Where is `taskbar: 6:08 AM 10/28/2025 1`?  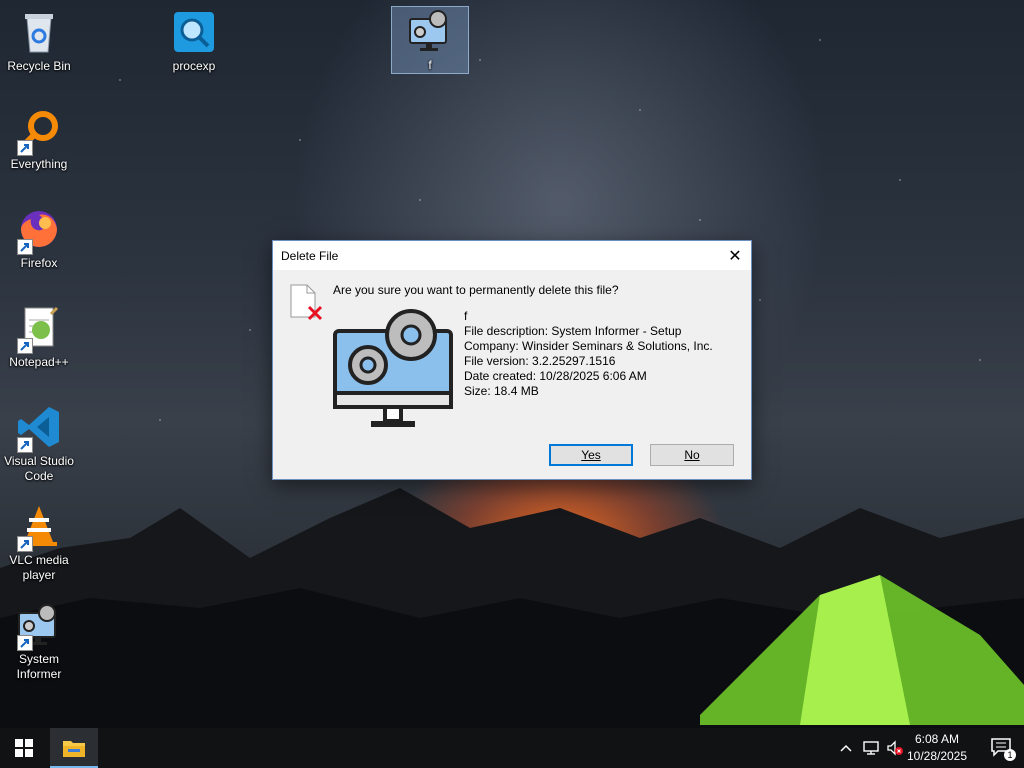 taskbar: 6:08 AM 10/28/2025 1 is located at coordinates (512, 748).